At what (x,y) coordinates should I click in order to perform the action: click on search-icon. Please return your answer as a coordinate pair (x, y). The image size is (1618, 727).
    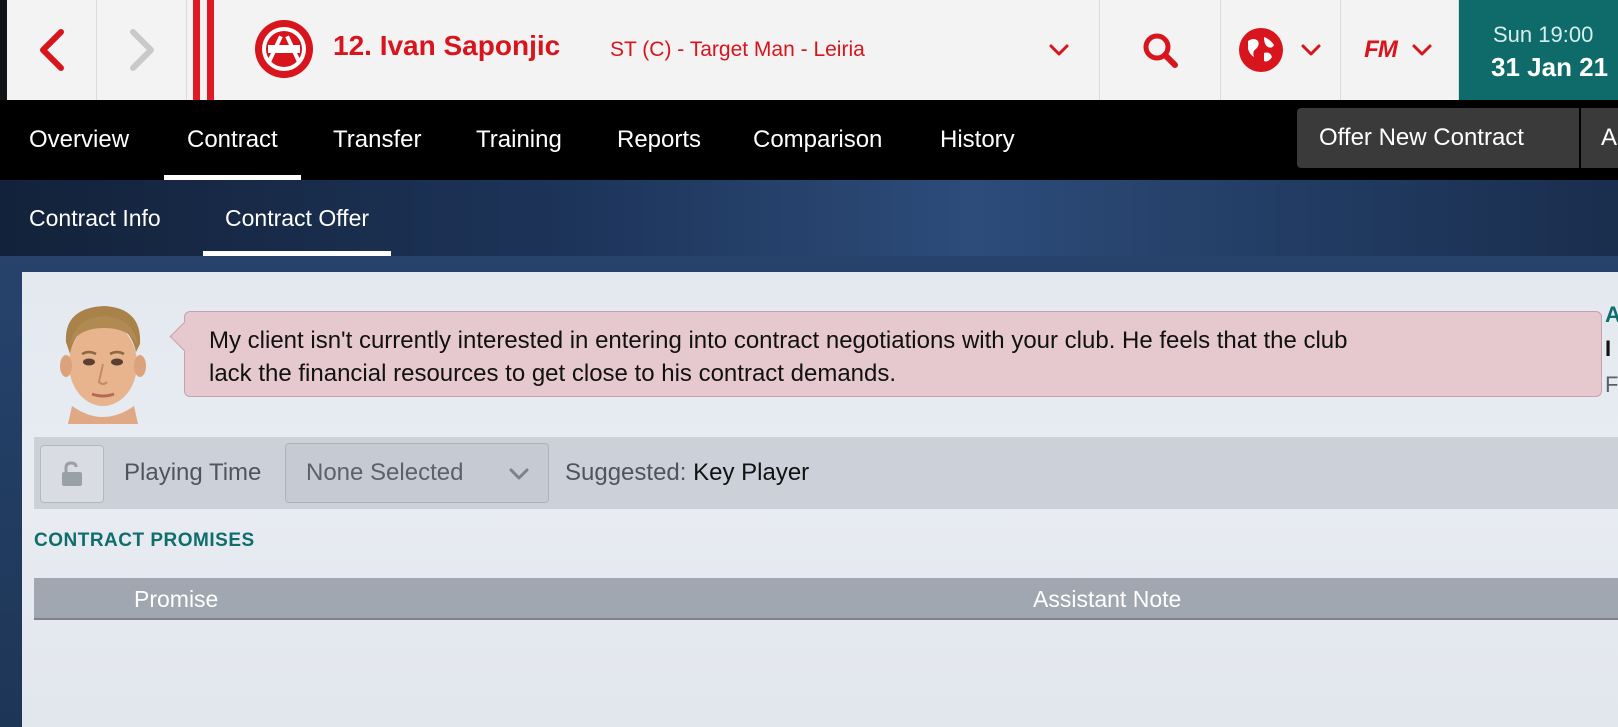
    Looking at the image, I should click on (1160, 50).